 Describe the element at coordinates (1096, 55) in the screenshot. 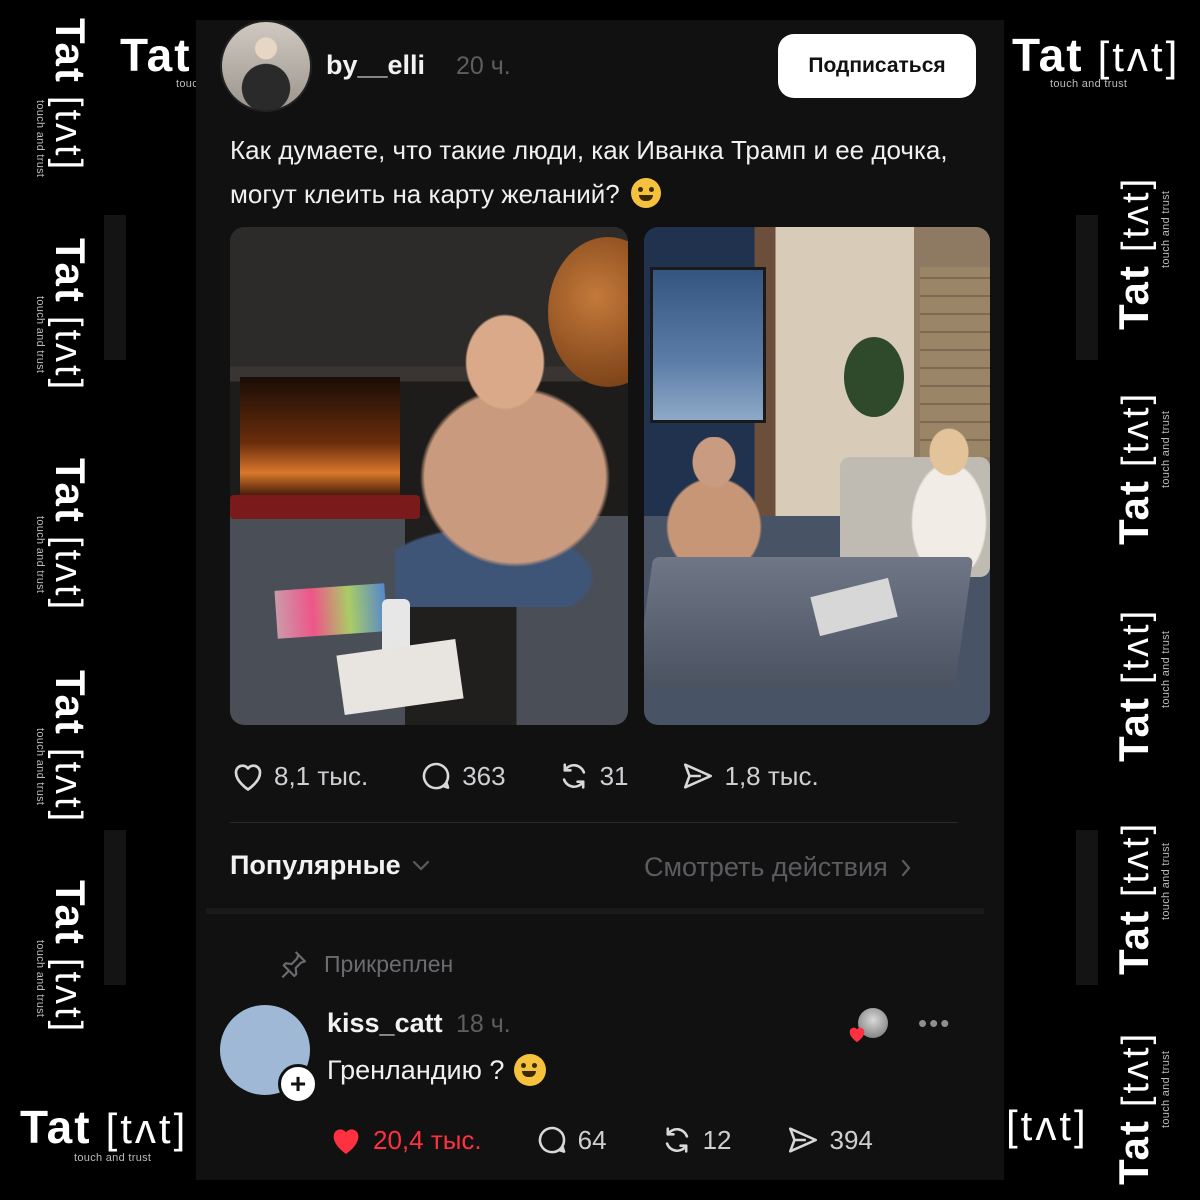

I see `watermark-top-right: Tat [tʌt]` at that location.